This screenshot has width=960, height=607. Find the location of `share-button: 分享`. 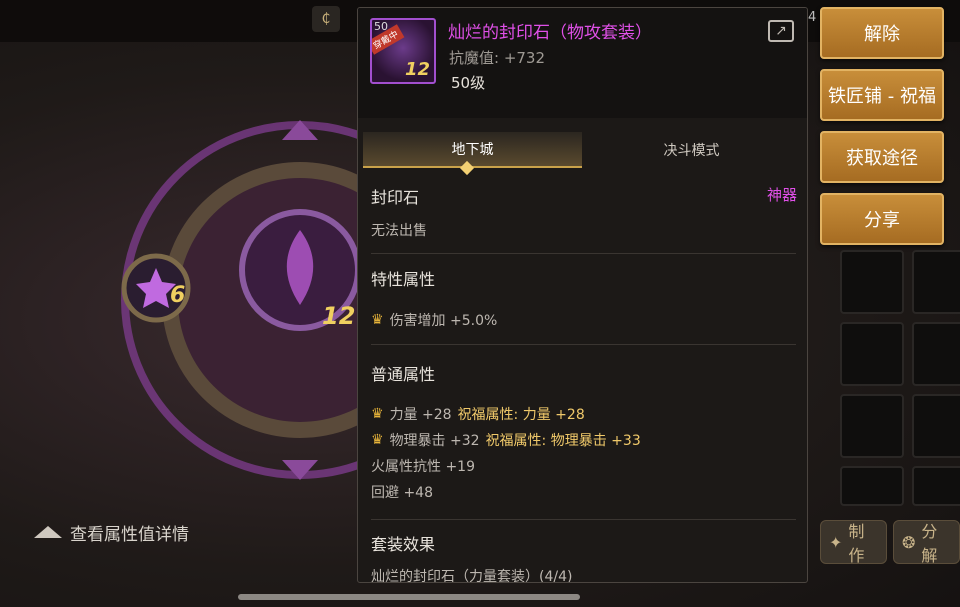

share-button: 分享 is located at coordinates (882, 219).